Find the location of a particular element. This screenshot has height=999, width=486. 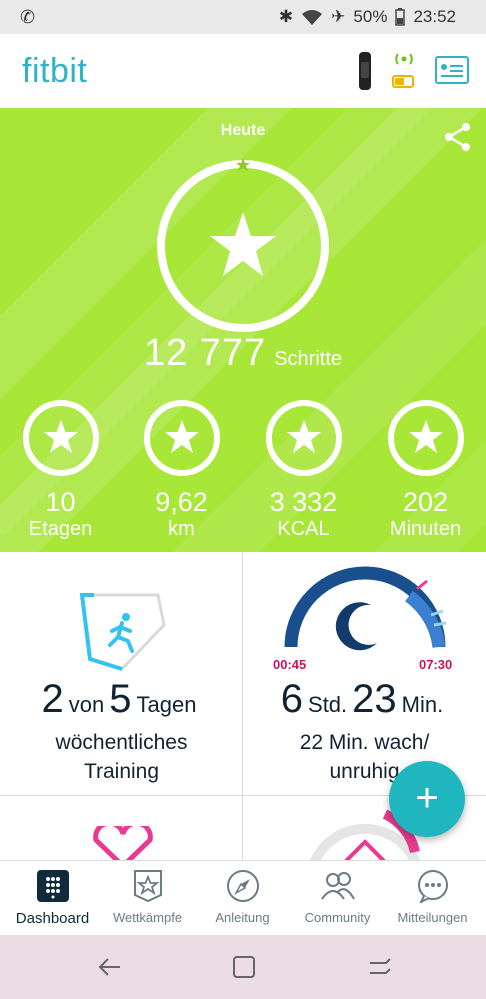

recents-icon is located at coordinates (380, 967).